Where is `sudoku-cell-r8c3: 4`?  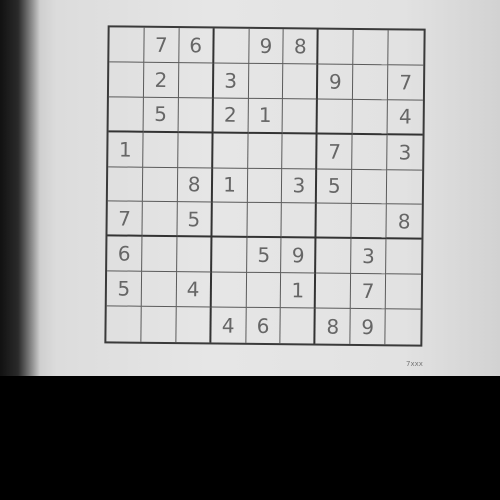
sudoku-cell-r8c3: 4 is located at coordinates (194, 290).